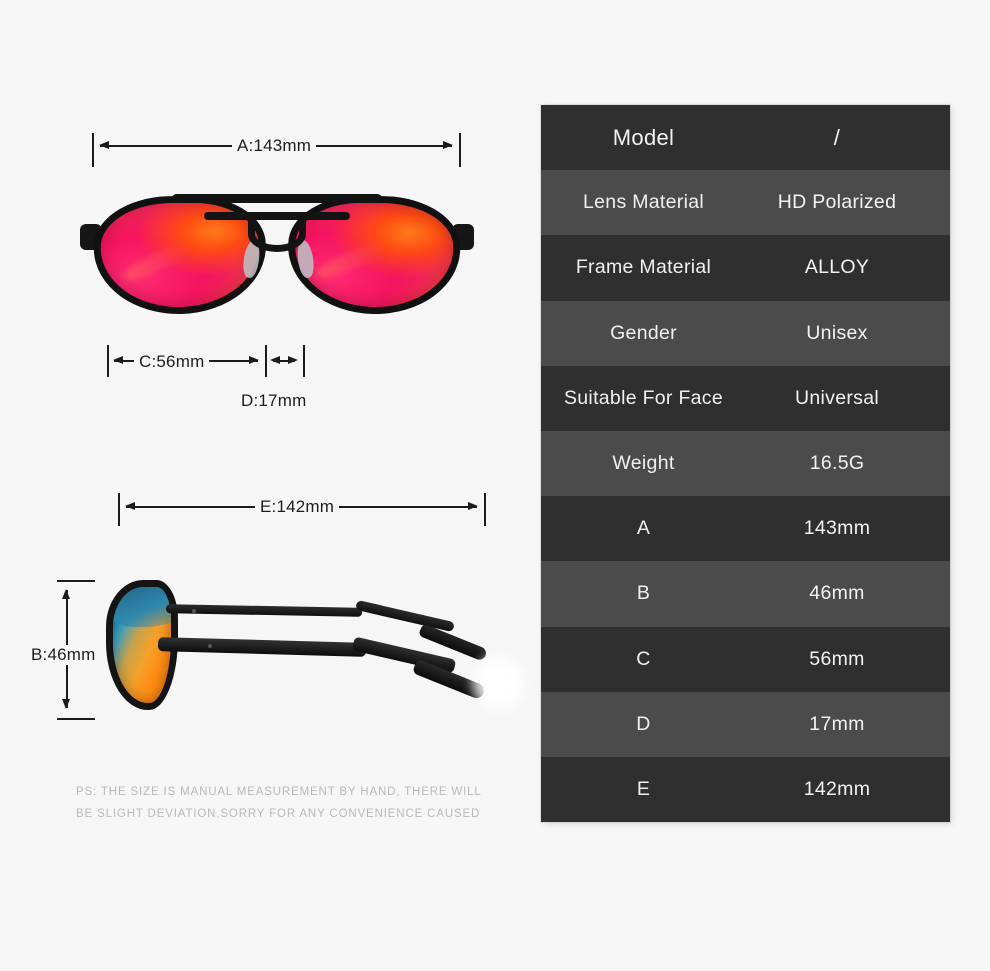 This screenshot has height=971, width=990. Describe the element at coordinates (93, 150) in the screenshot. I see `dimension-a-tick-left` at that location.